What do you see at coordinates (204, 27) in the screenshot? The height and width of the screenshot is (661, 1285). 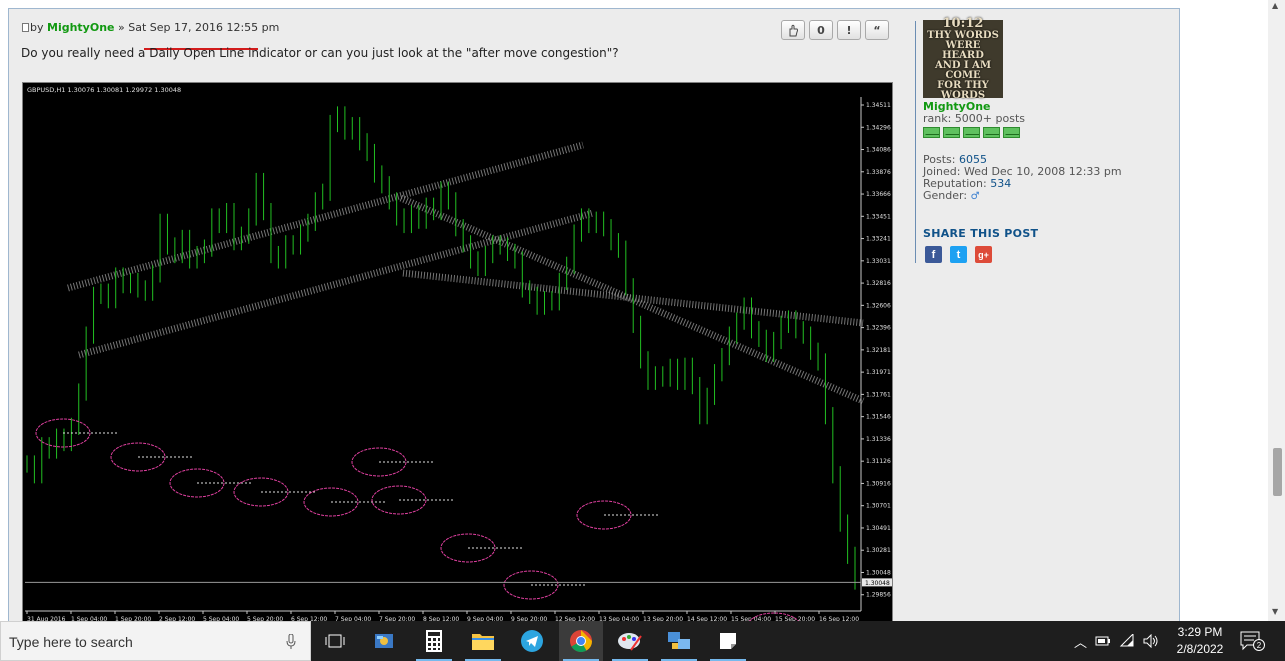 I see `post-date: Sat Sep 17, 2016 12:55 pm` at bounding box center [204, 27].